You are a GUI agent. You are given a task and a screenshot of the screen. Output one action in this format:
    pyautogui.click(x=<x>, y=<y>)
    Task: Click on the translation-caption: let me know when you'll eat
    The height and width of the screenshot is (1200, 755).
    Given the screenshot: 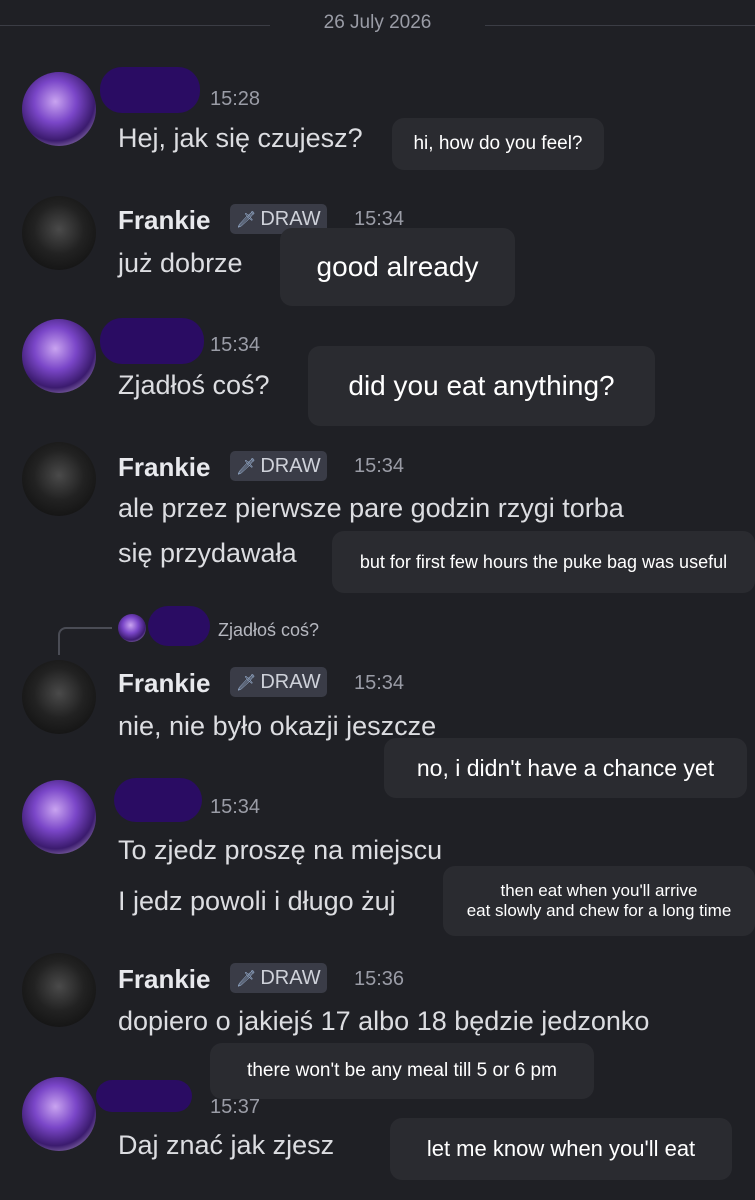 What is the action you would take?
    pyautogui.click(x=561, y=1149)
    